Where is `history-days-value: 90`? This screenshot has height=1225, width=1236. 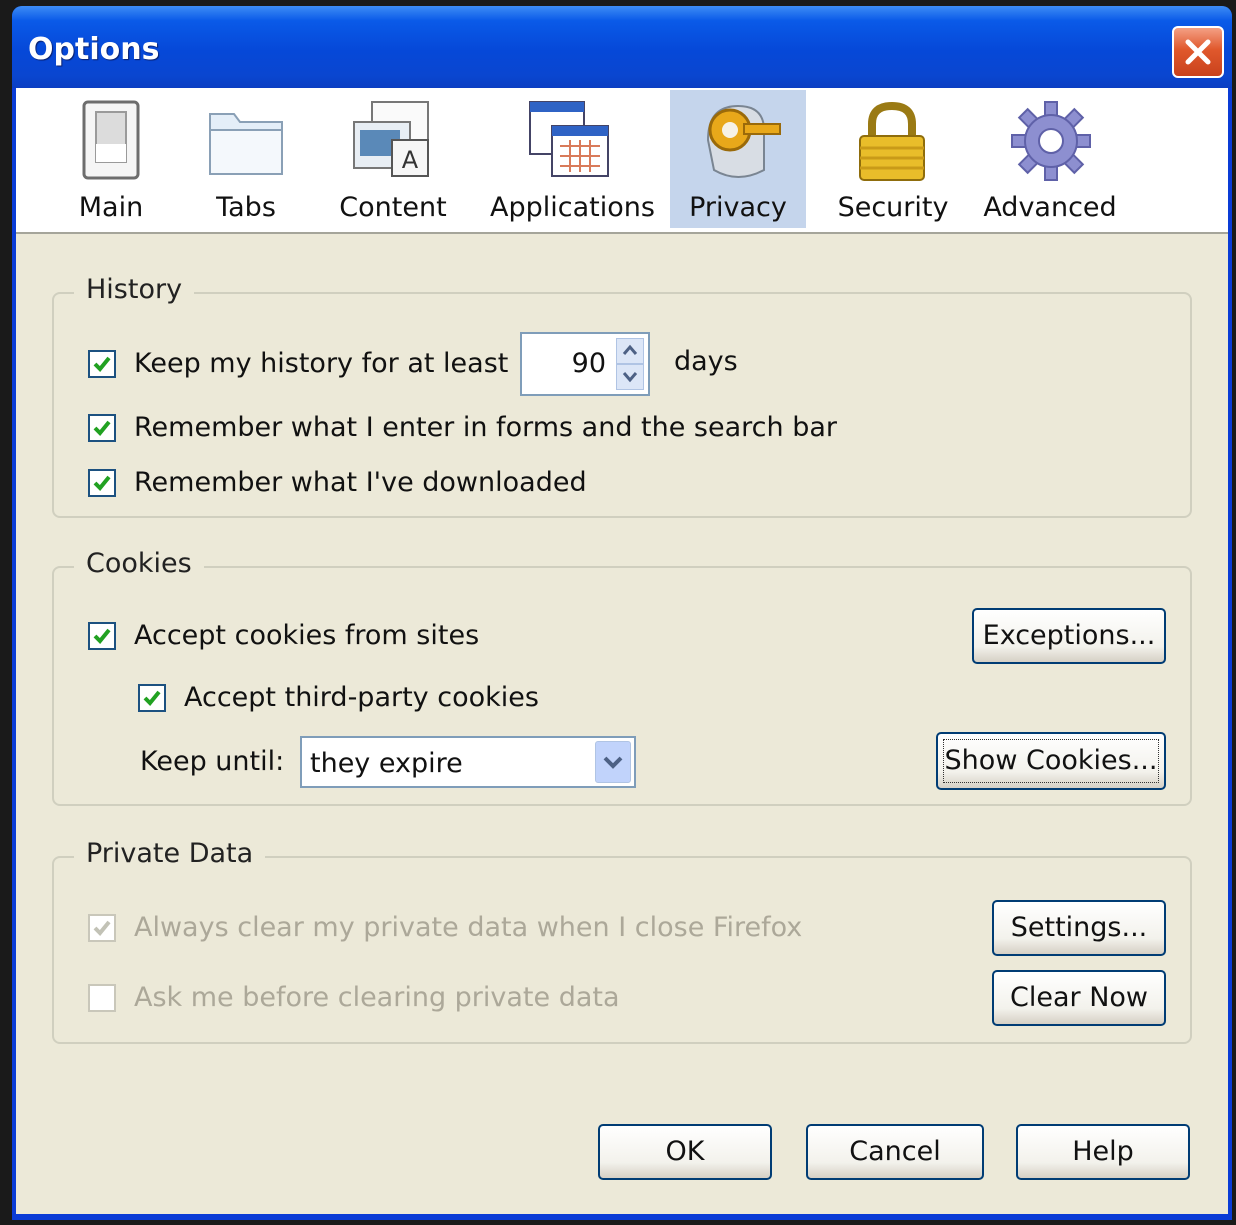
history-days-value: 90 is located at coordinates (588, 363).